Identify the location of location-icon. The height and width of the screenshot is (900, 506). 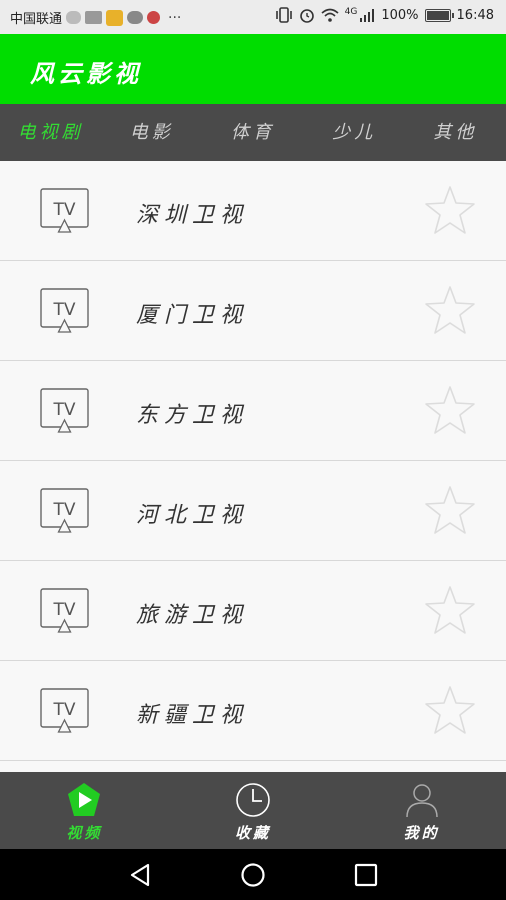
(154, 17).